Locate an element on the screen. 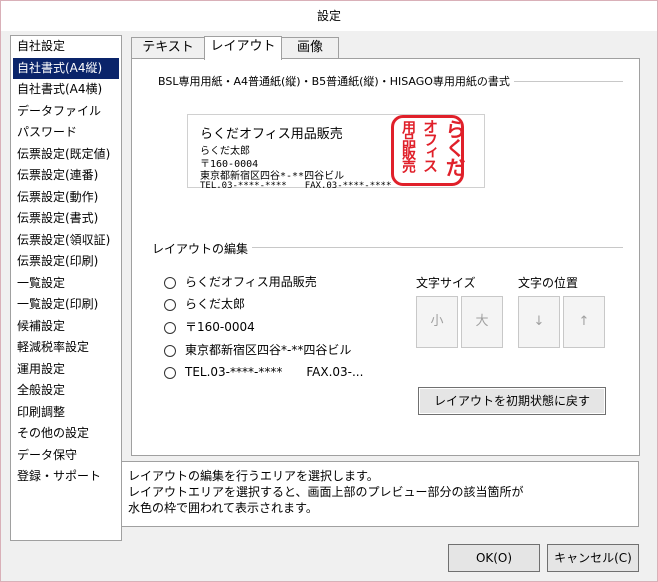 The height and width of the screenshot is (582, 658). sidebar-item-slip-behavior: 伝票設定(動作) is located at coordinates (66, 198).